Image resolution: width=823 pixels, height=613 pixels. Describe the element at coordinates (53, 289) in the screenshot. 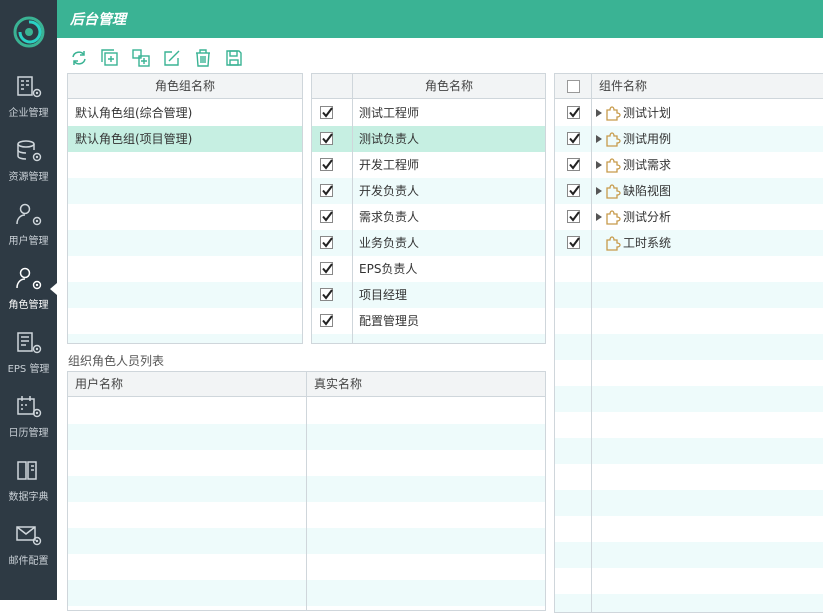

I see `active-indicator` at that location.